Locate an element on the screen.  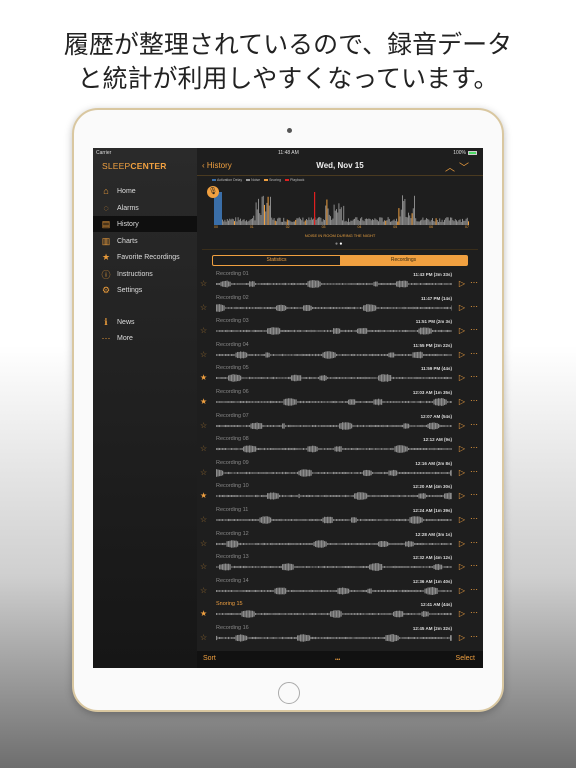
day-nav: ︿﹀ is located at coordinates (459, 166).